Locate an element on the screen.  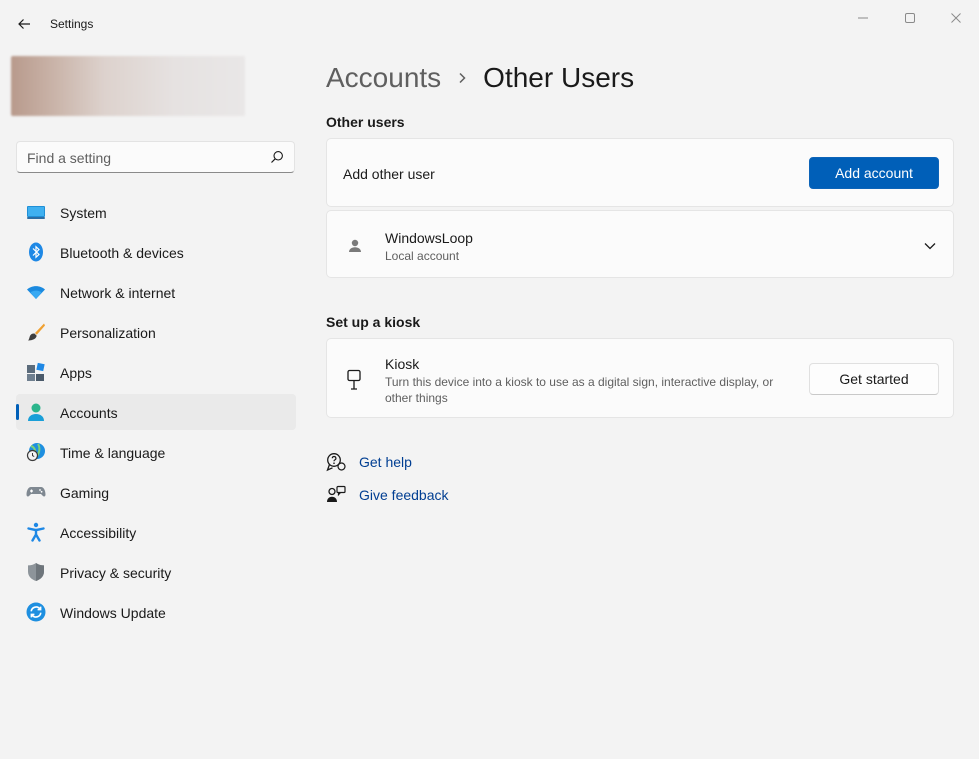
maximize-icon is located at coordinates (910, 18).